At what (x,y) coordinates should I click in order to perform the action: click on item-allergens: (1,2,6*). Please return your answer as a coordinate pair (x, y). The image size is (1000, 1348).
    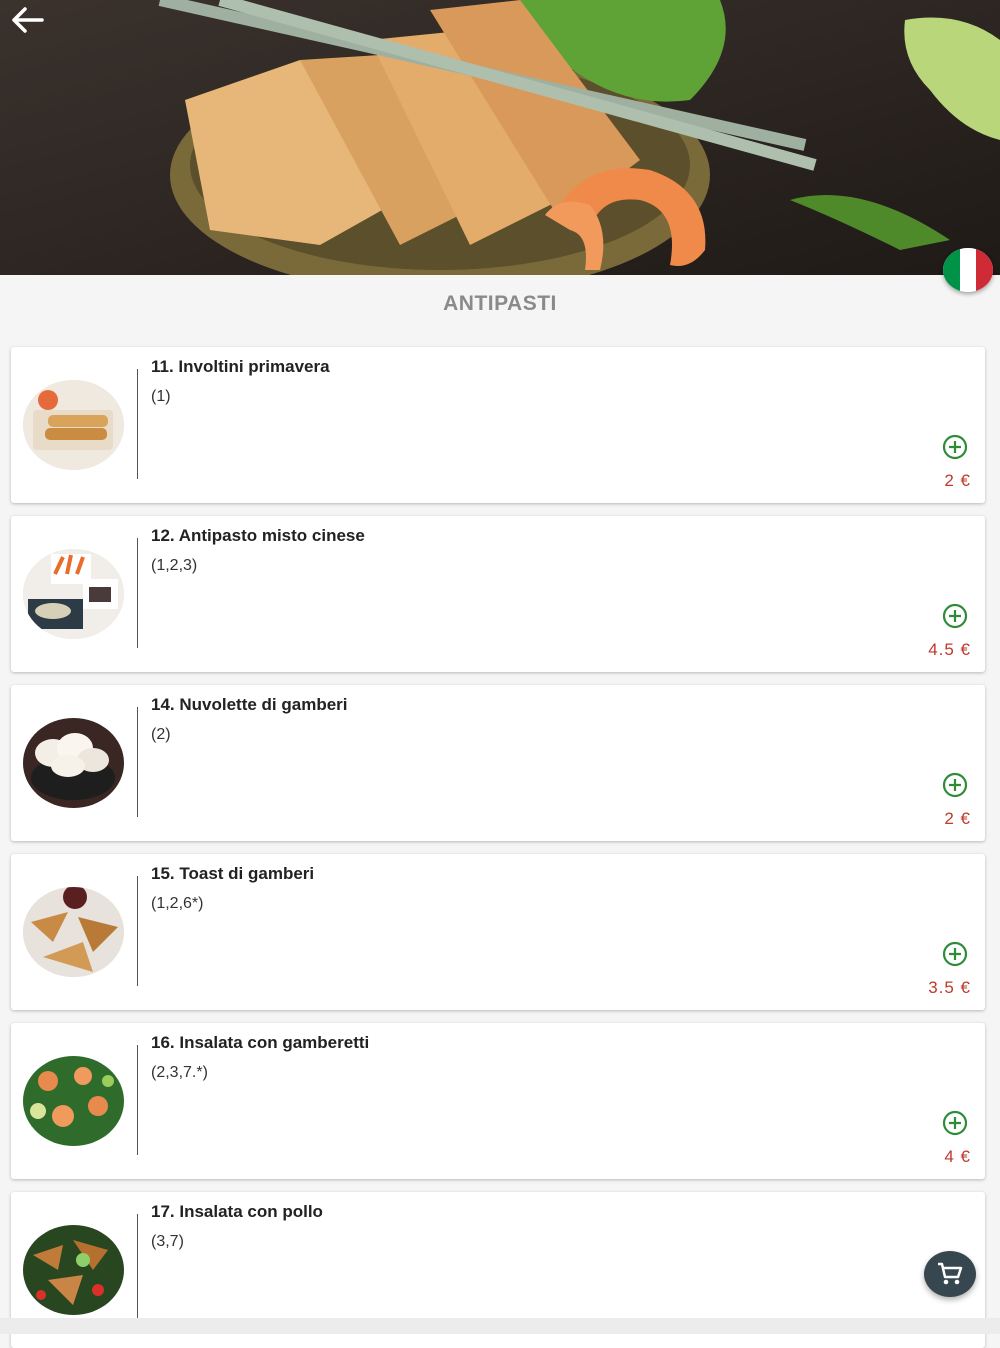
    Looking at the image, I should click on (177, 903).